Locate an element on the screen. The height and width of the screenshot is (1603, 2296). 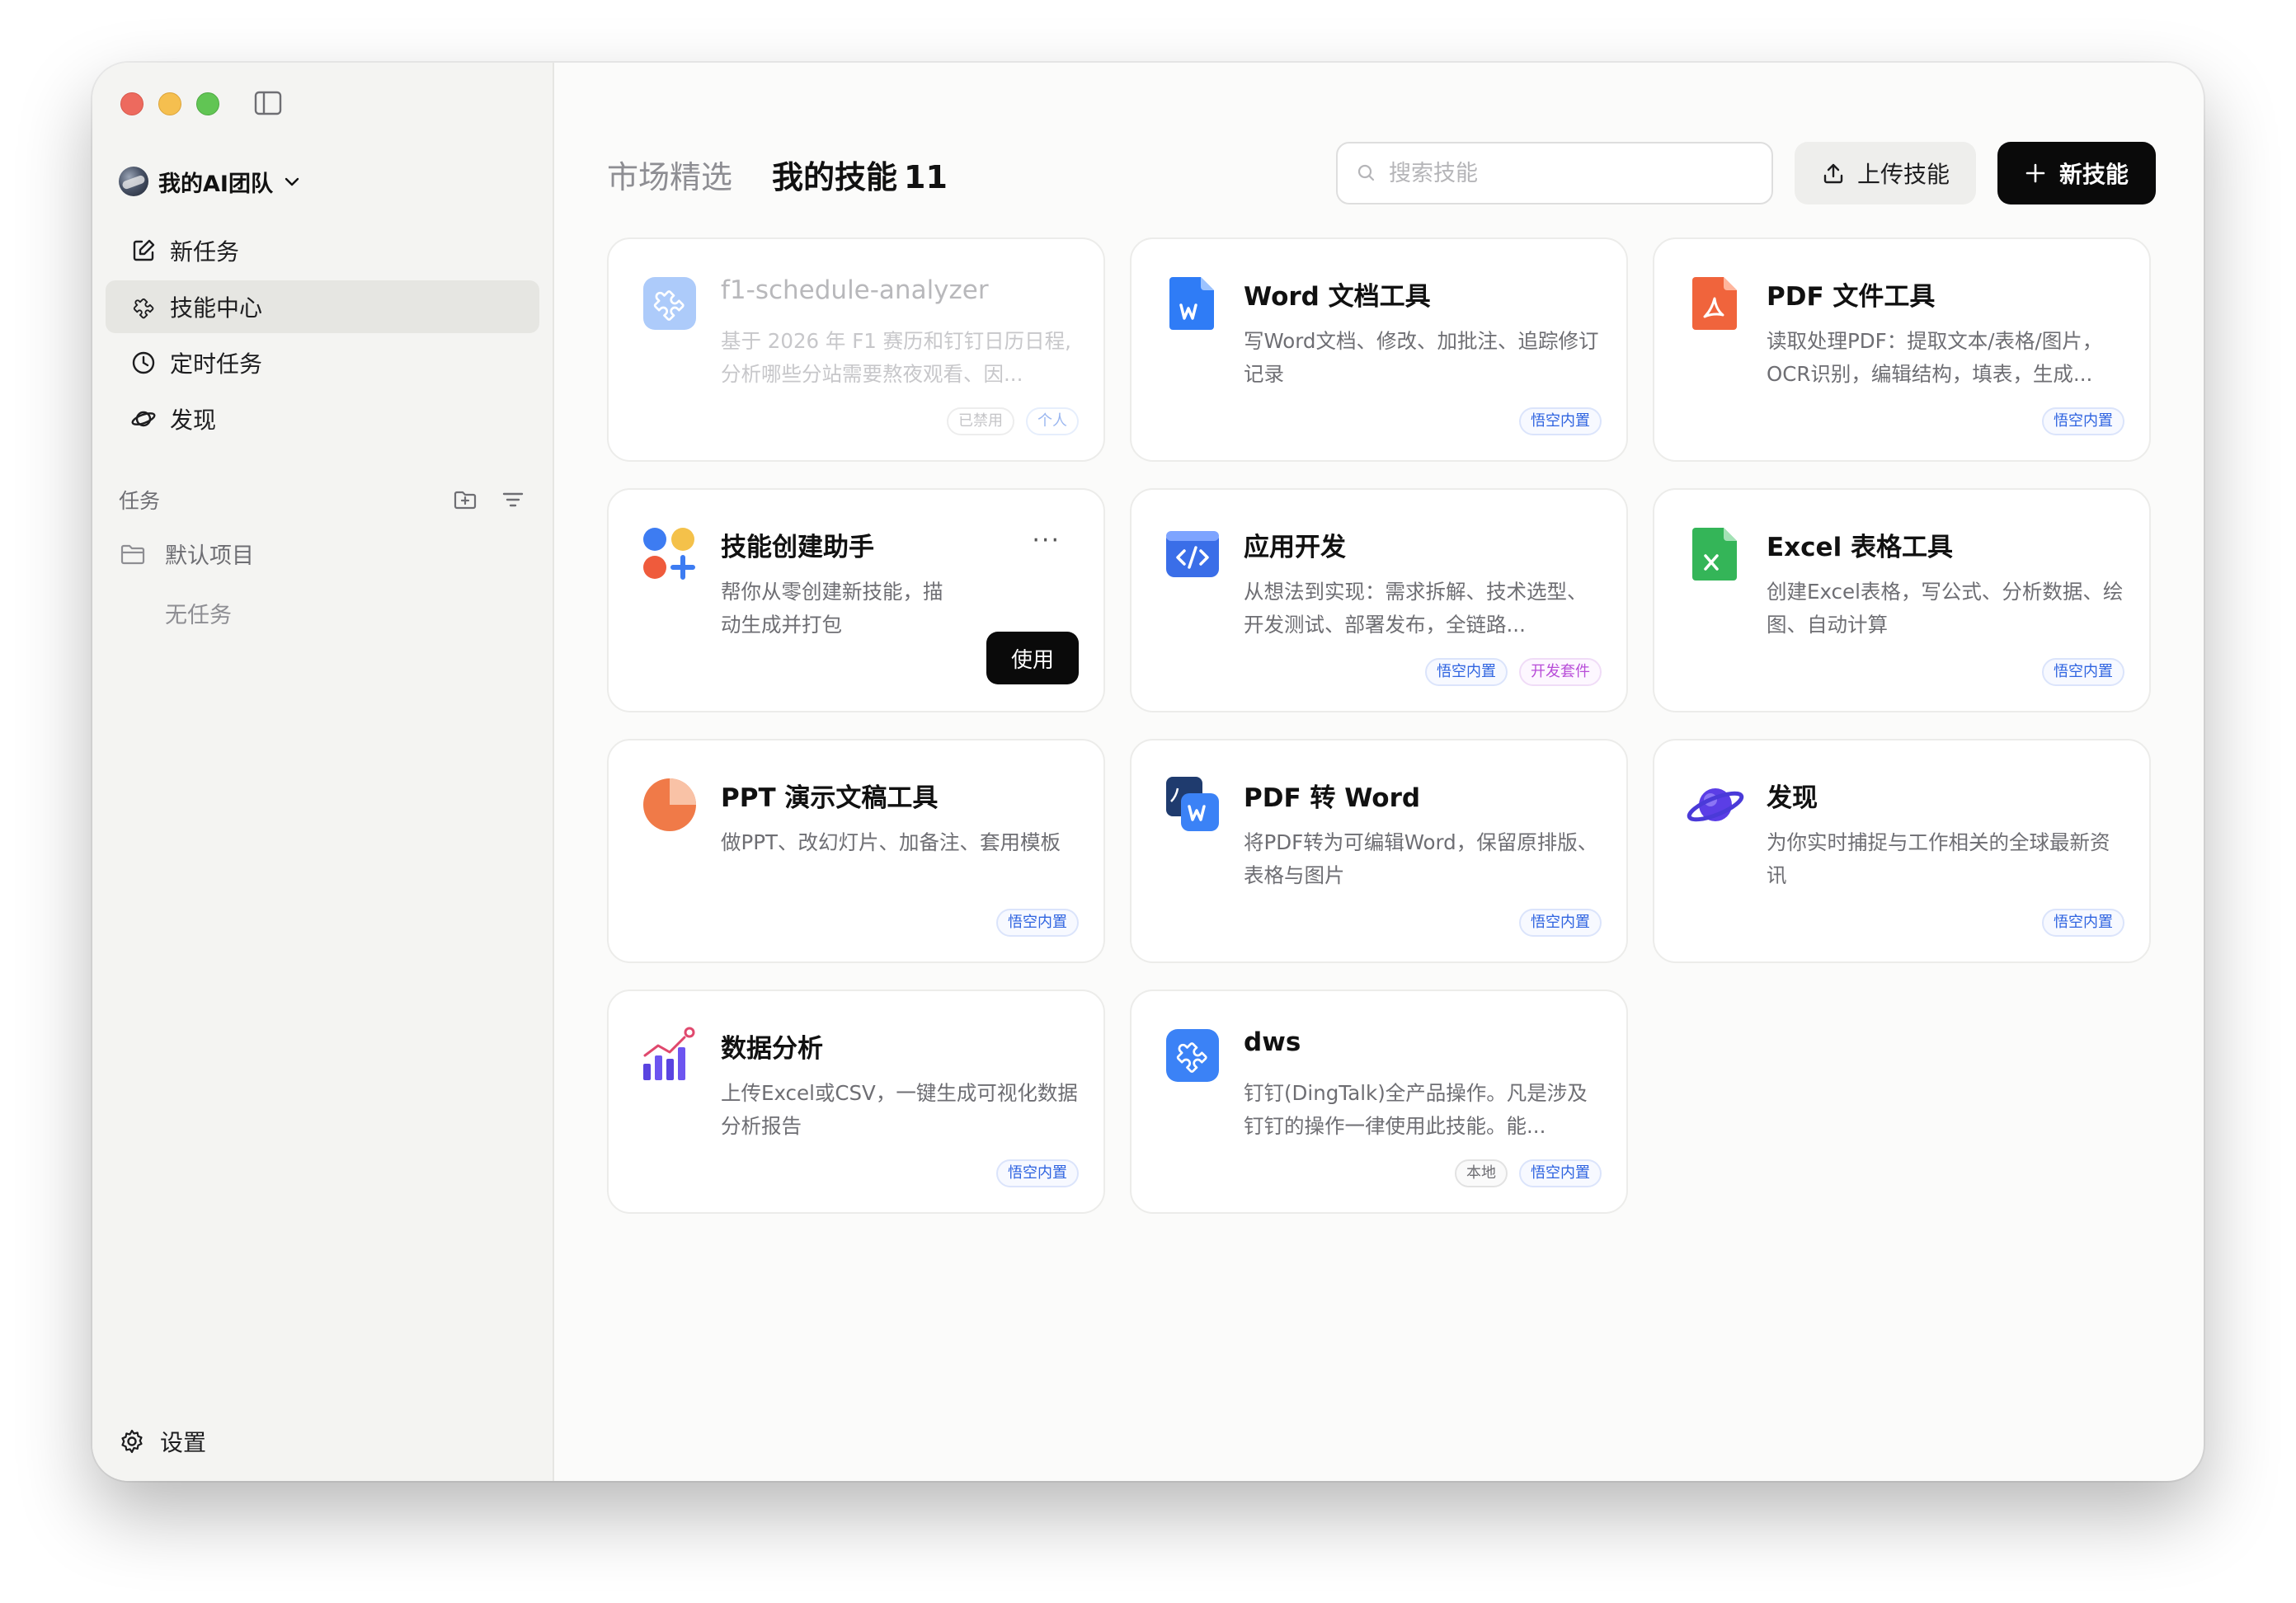
project-default: 默认项目 is located at coordinates (186, 554).